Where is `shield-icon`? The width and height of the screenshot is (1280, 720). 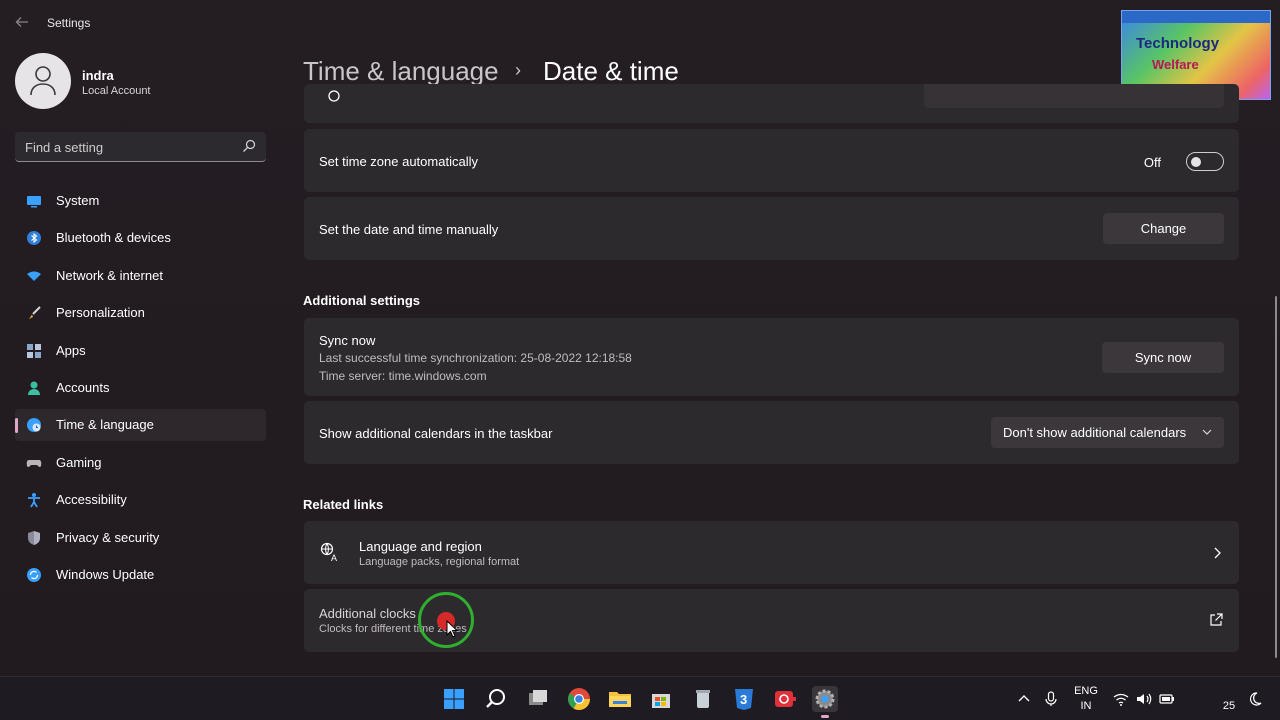 shield-icon is located at coordinates (34, 538).